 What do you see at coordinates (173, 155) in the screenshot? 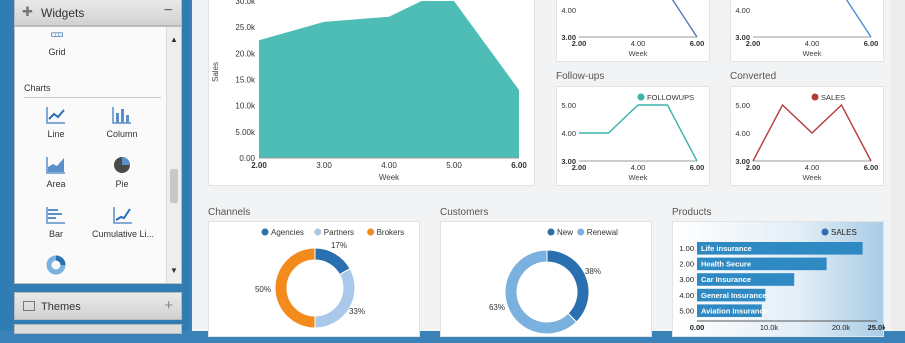
I see `widgets-scrollbar: ▲ ▼` at bounding box center [173, 155].